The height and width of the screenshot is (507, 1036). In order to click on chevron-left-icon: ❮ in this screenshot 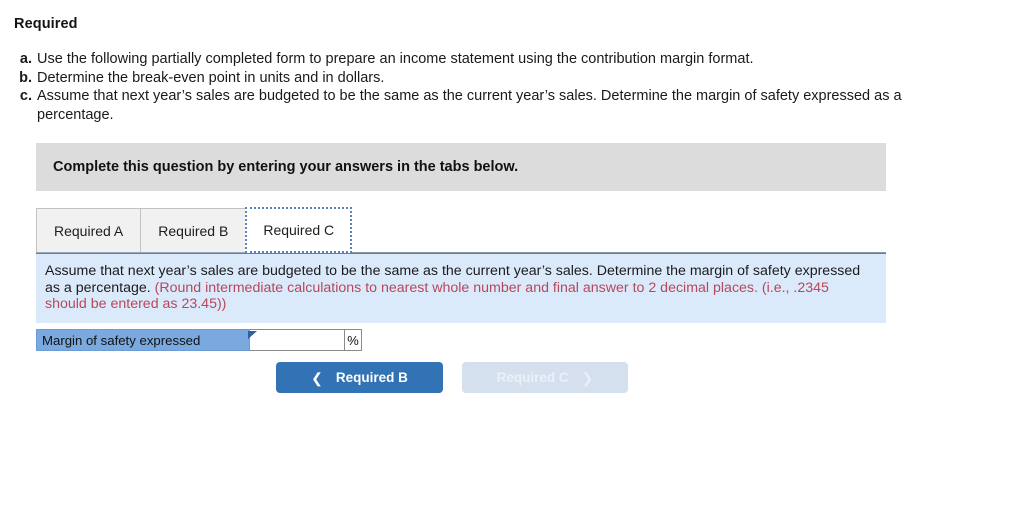, I will do `click(317, 377)`.